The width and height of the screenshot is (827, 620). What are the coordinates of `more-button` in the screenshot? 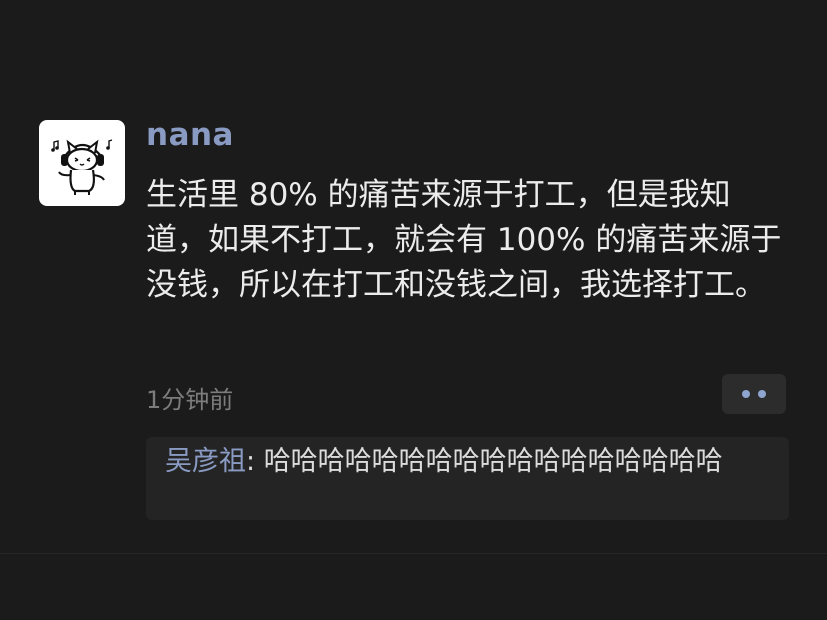 It's located at (754, 394).